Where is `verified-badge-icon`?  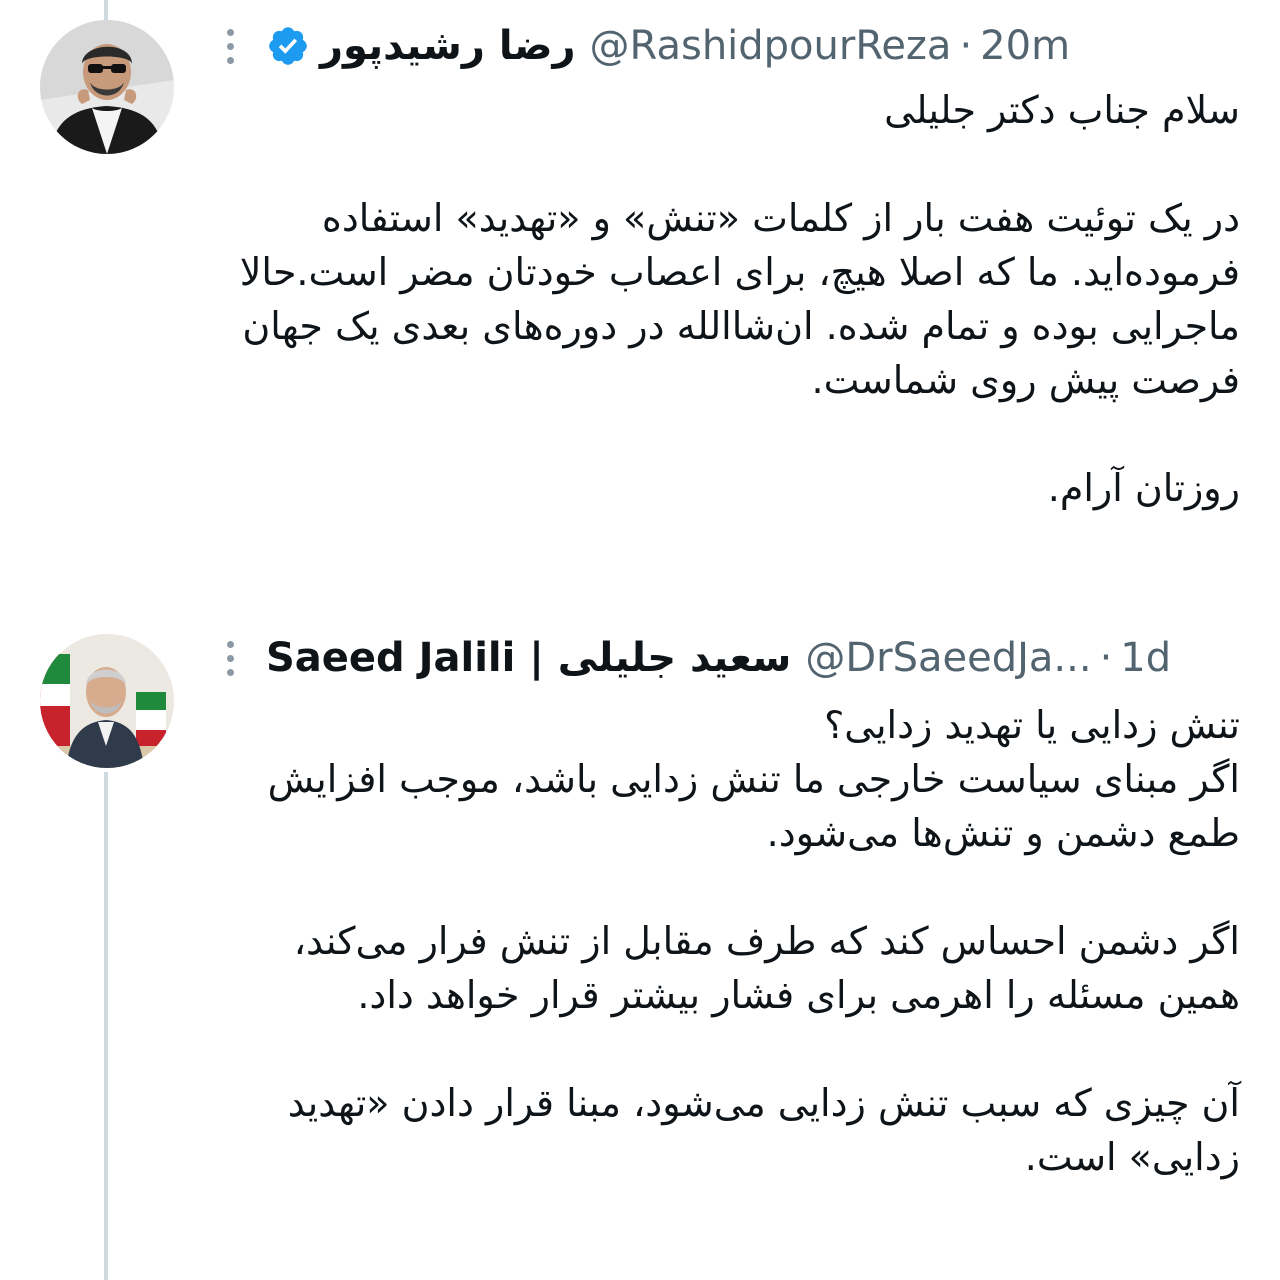 verified-badge-icon is located at coordinates (288, 46).